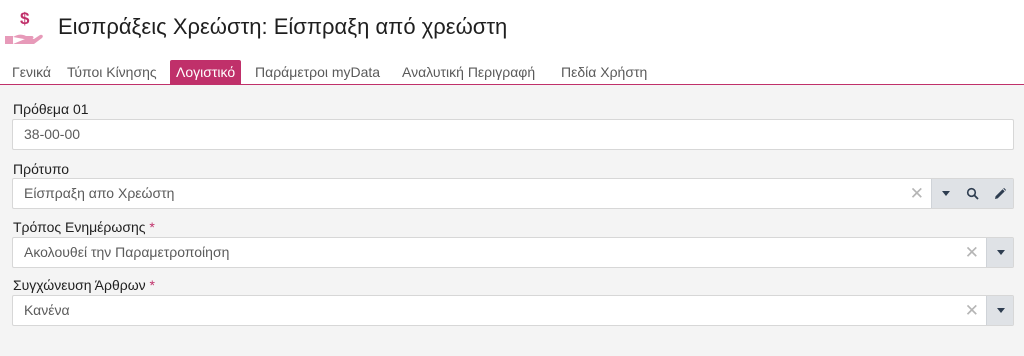 The image size is (1024, 356). What do you see at coordinates (127, 252) in the screenshot?
I see `update-mode-value: Ακολουθεί την Παραμετροποίηση` at bounding box center [127, 252].